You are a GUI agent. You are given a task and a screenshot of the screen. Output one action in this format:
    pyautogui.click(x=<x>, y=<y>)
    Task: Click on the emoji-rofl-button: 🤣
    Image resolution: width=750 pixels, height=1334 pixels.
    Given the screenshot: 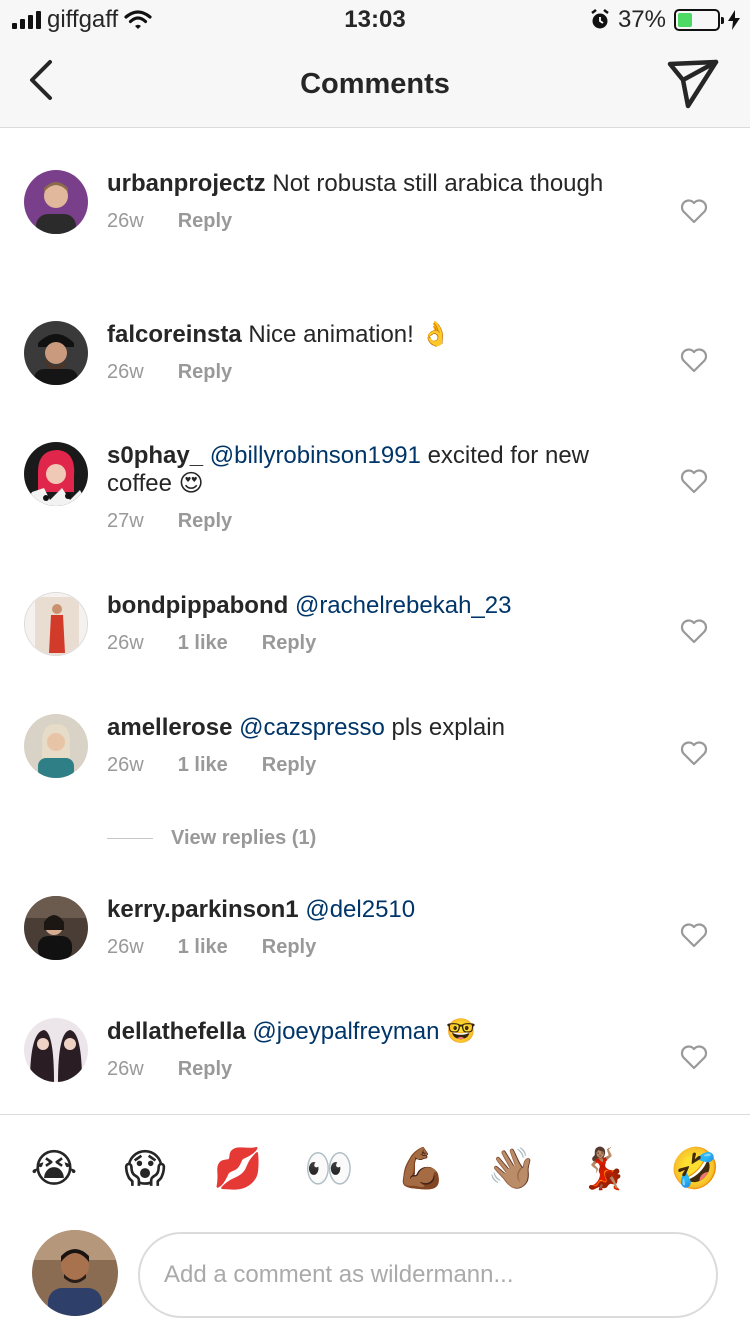 What is the action you would take?
    pyautogui.click(x=695, y=1169)
    